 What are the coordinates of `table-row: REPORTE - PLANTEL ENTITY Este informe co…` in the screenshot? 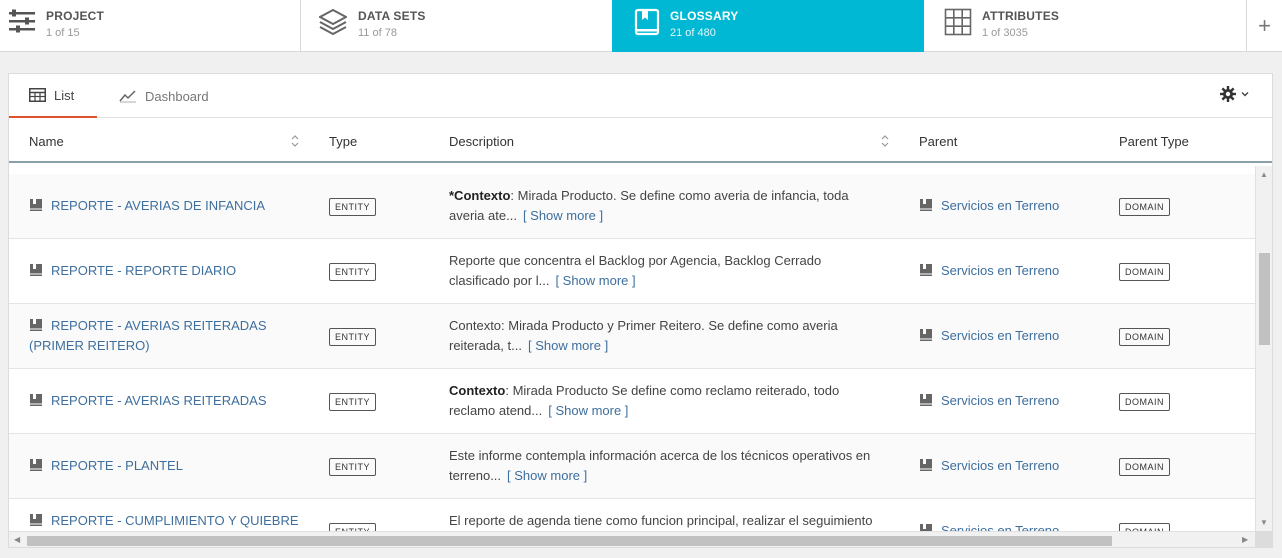 It's located at (632, 466).